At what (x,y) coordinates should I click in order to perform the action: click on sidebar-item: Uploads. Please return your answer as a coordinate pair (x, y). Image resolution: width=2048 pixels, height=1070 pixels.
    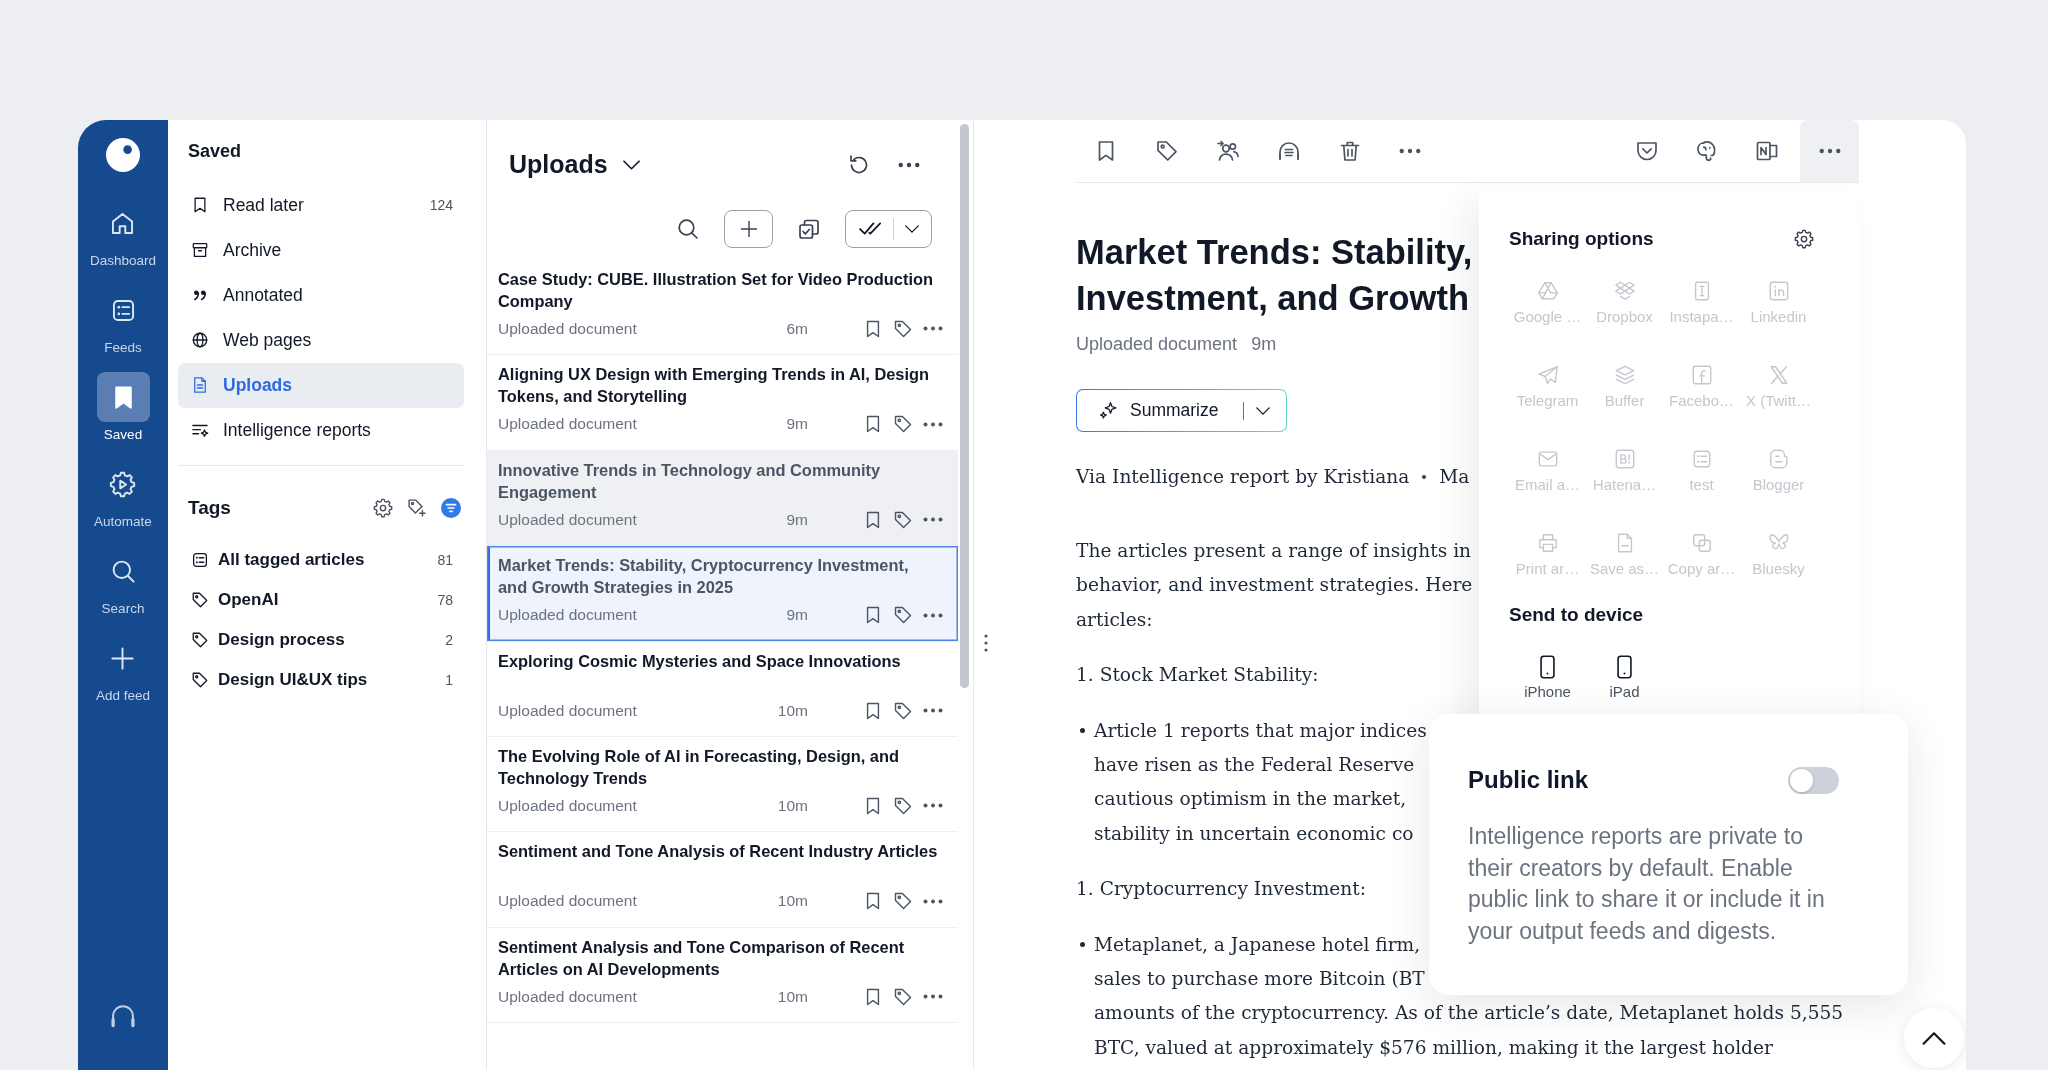
    Looking at the image, I should click on (321, 385).